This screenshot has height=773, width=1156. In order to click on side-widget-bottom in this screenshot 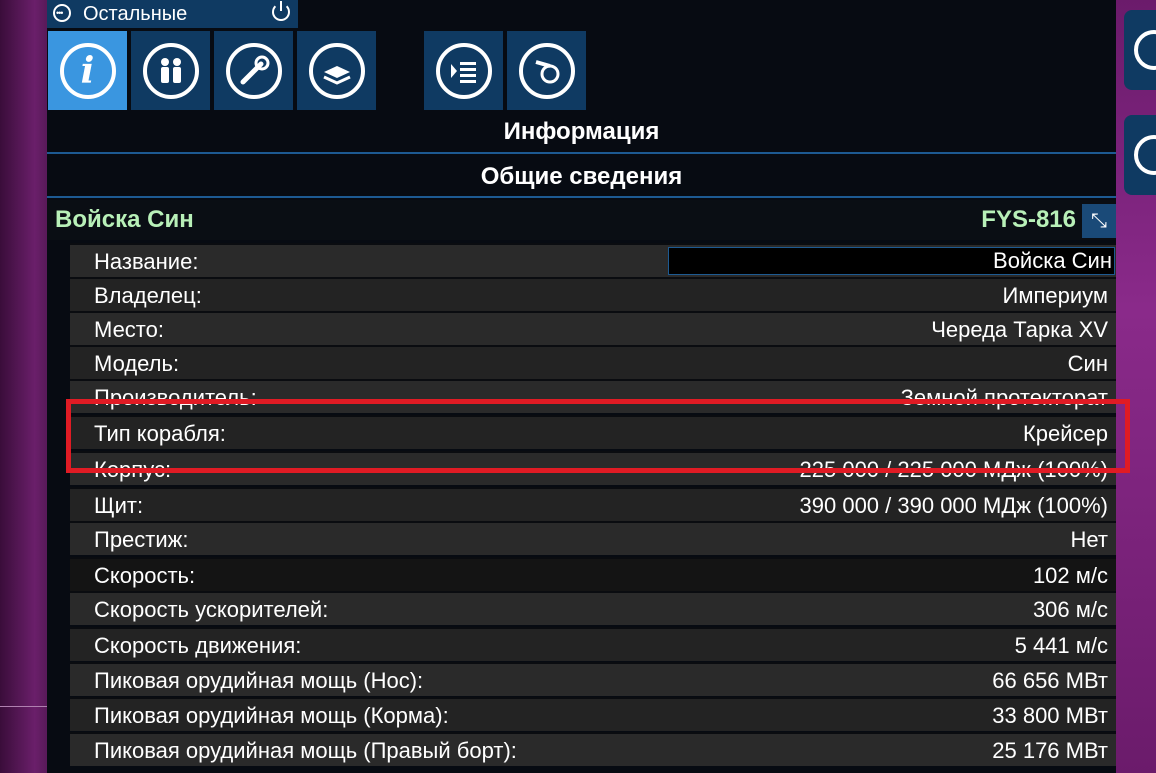, I will do `click(1140, 155)`.